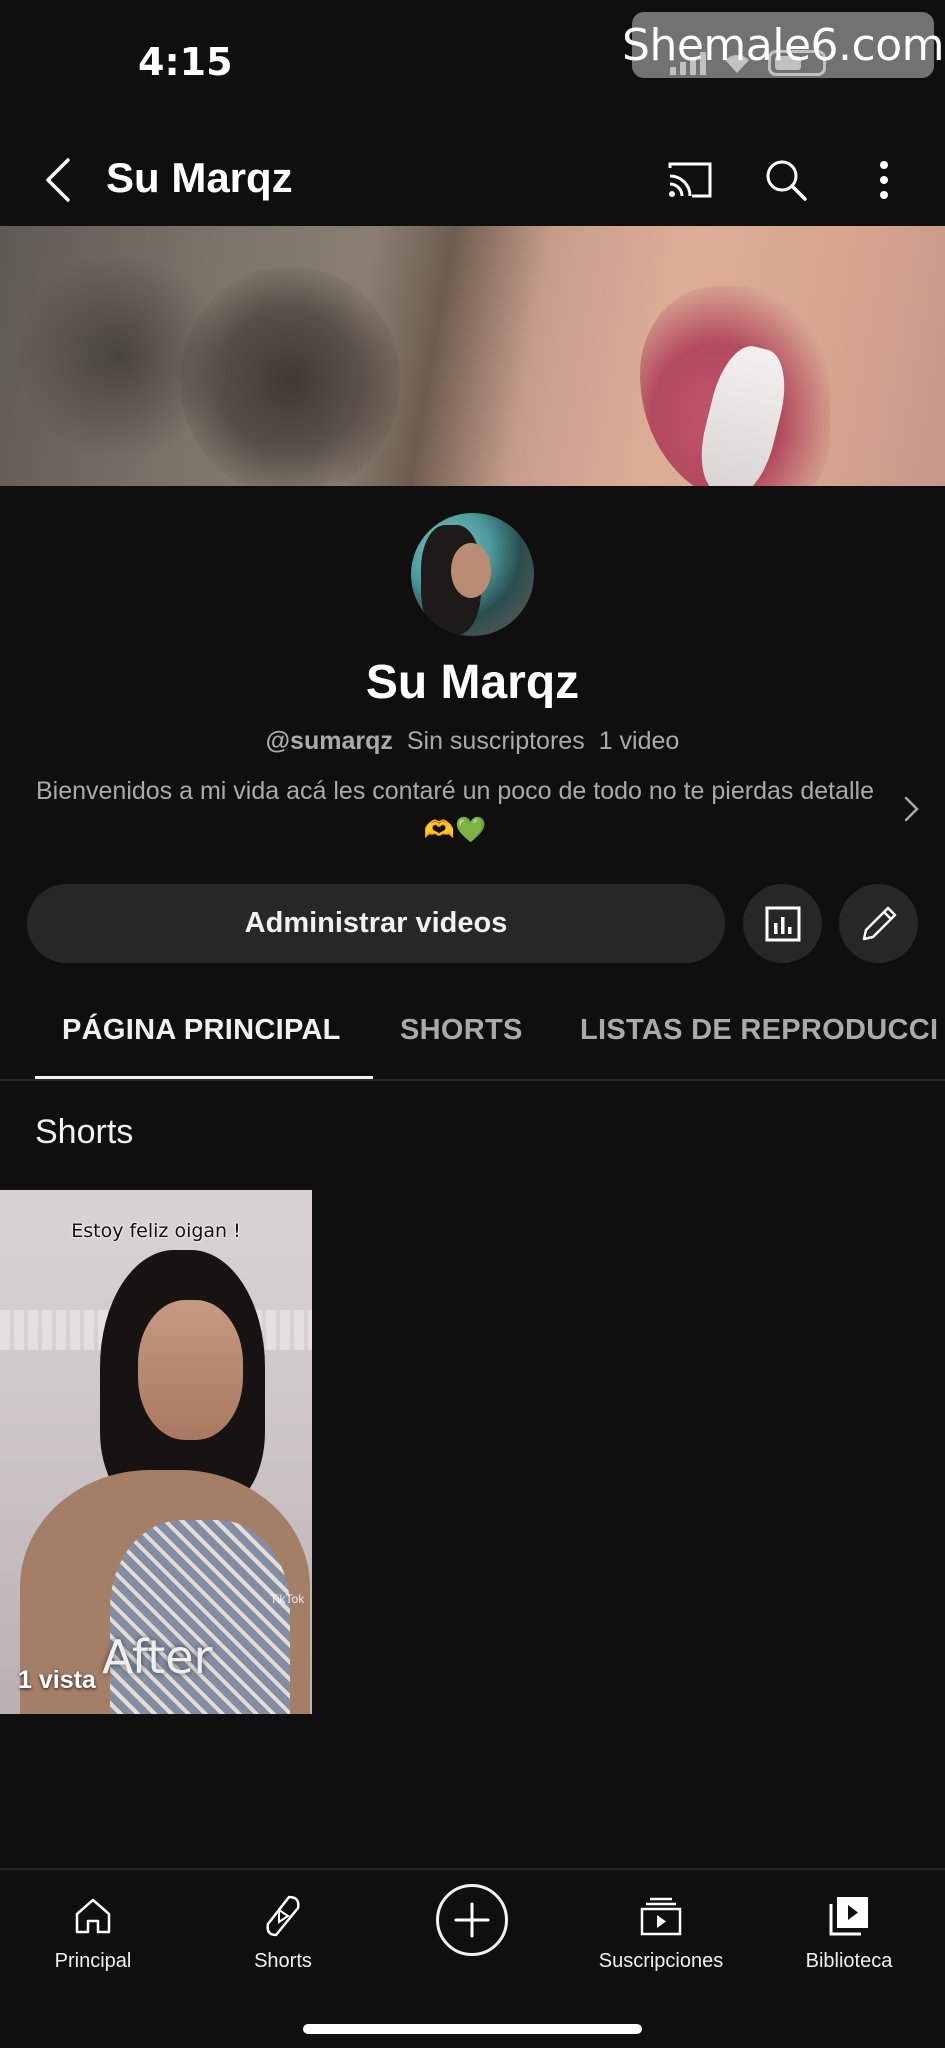 This screenshot has height=2048, width=945. I want to click on nav-shorts-label: Shorts, so click(283, 1961).